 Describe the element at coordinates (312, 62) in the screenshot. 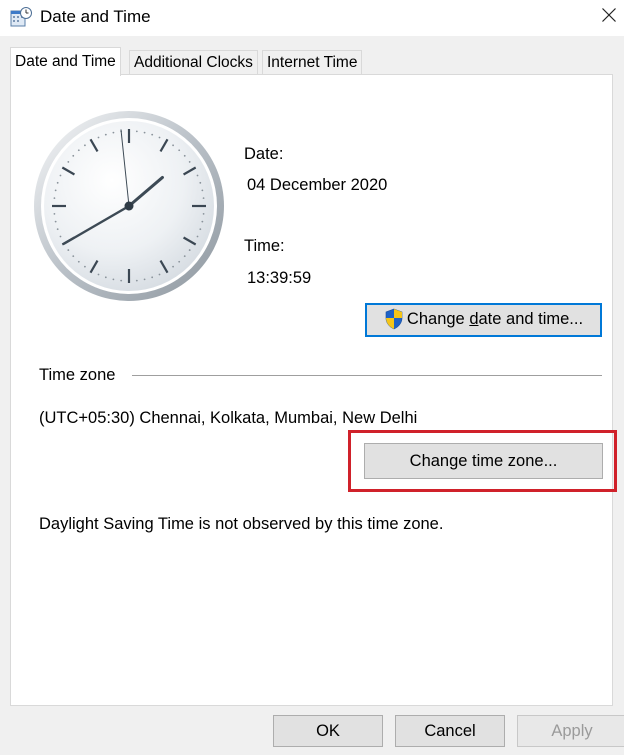

I see `tab-internet-time: Internet Time` at that location.